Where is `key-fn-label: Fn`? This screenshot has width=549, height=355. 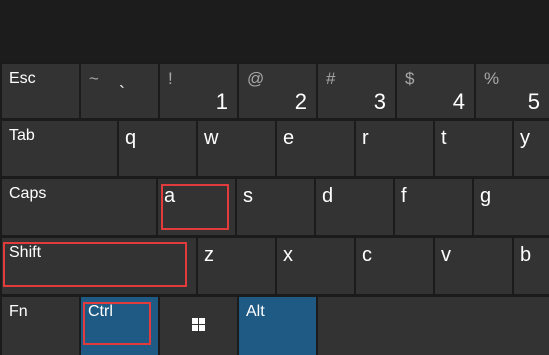
key-fn-label: Fn is located at coordinates (18, 311).